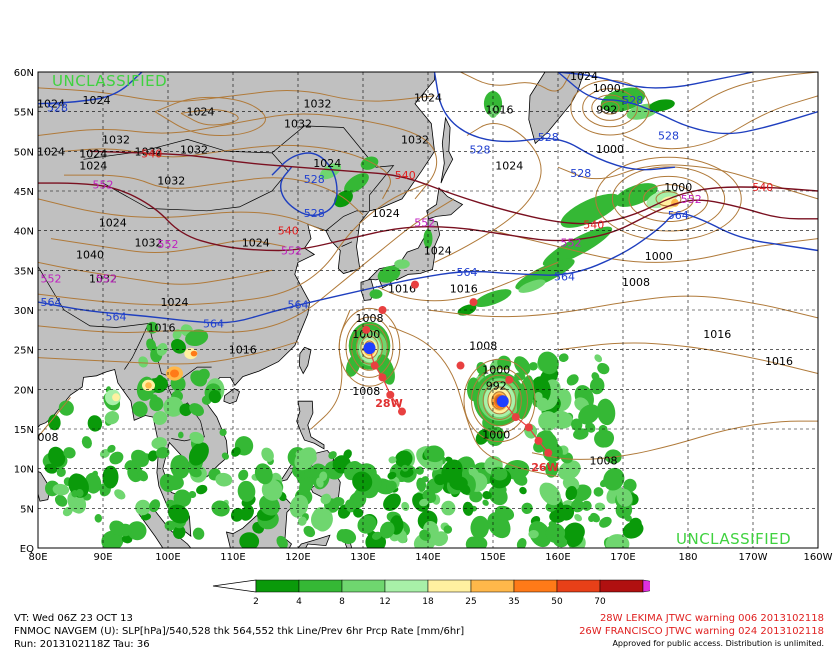 The height and width of the screenshot is (660, 840). I want to click on latitude-label: 55N, so click(24, 113).